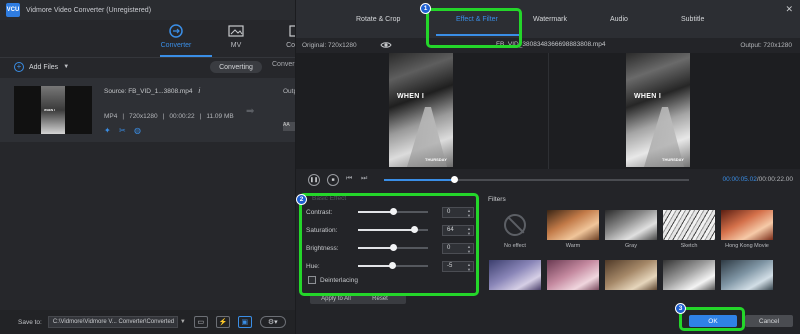 The image size is (800, 334). I want to click on settings-gear-icon: ⚙▾, so click(272, 322).